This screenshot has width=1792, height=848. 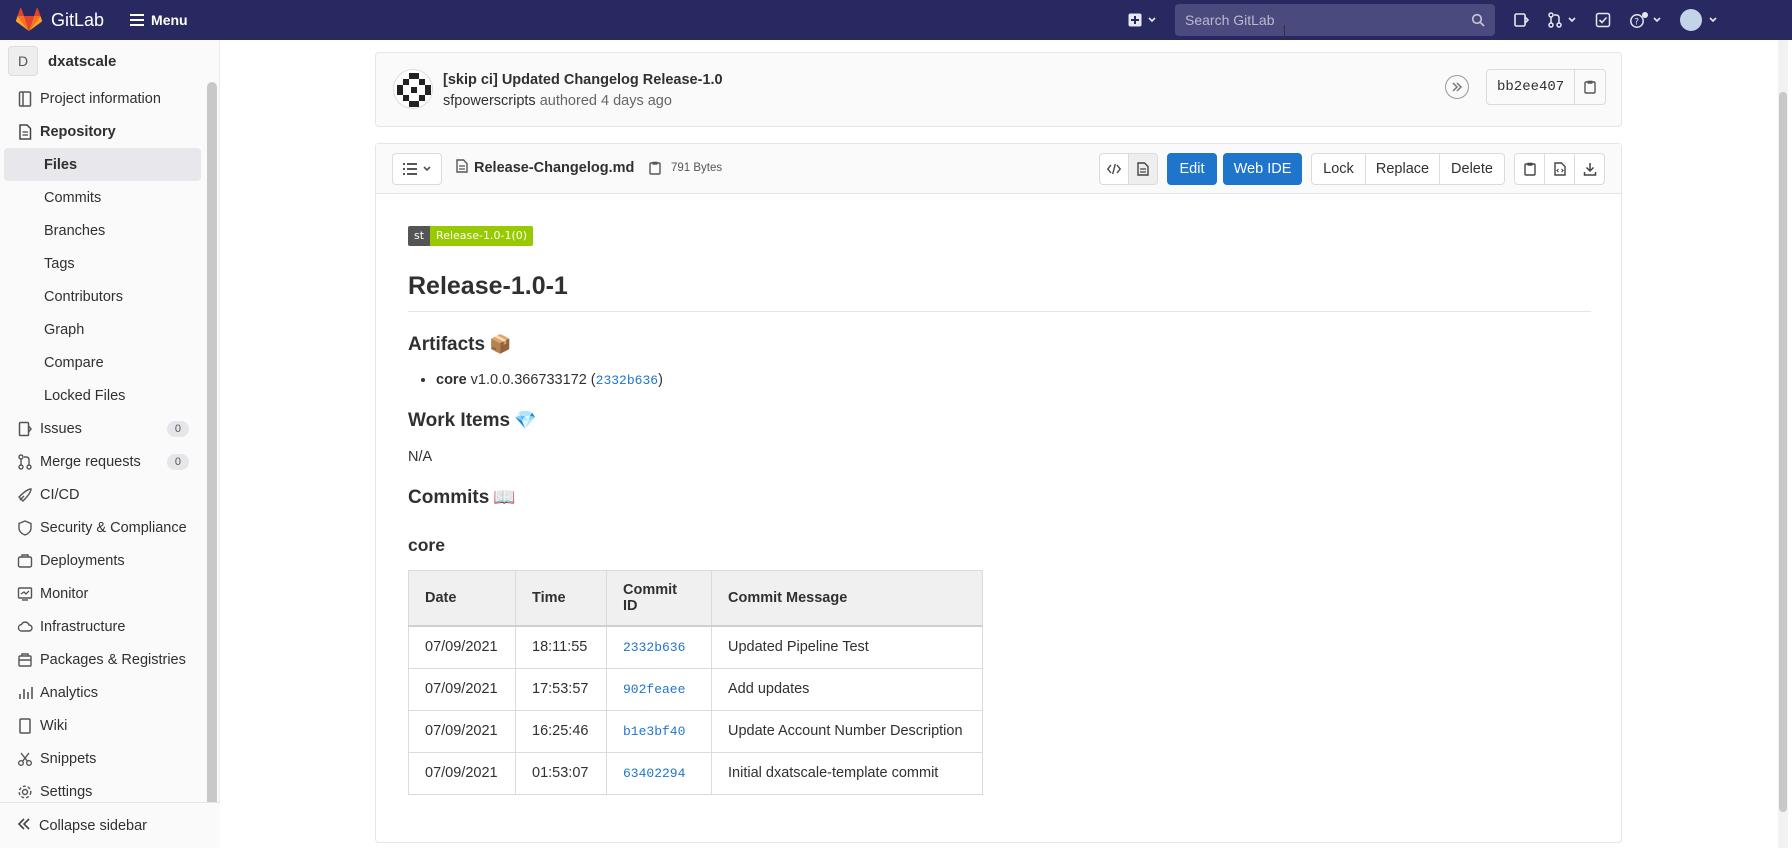 I want to click on copy-contents-button, so click(x=1529, y=169).